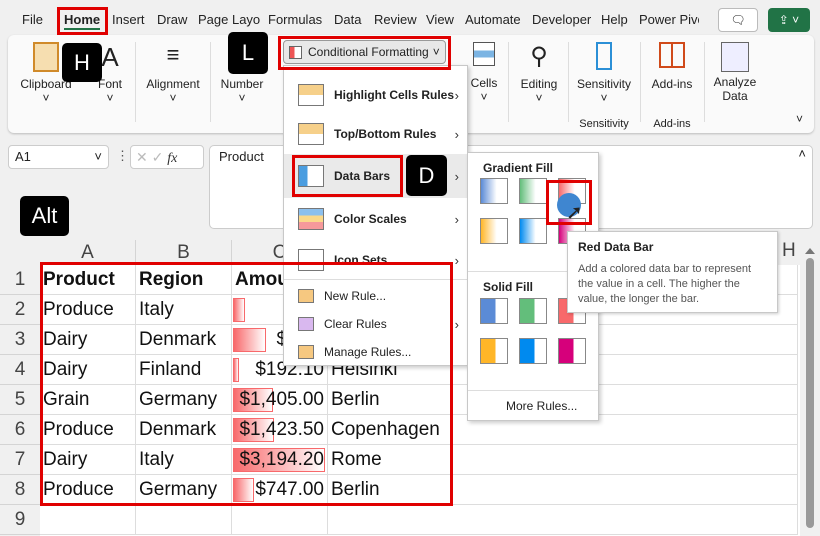 This screenshot has height=536, width=820. What do you see at coordinates (184, 252) in the screenshot?
I see `column-header-b: B` at bounding box center [184, 252].